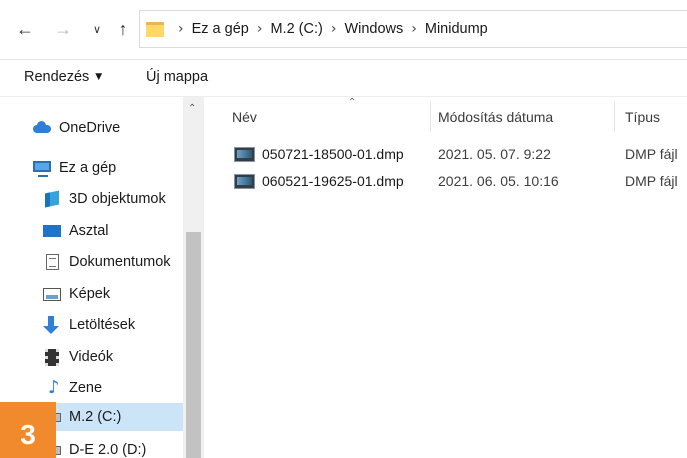 This screenshot has width=687, height=458. What do you see at coordinates (57, 77) in the screenshot?
I see `sort-button-label: Rendezés` at bounding box center [57, 77].